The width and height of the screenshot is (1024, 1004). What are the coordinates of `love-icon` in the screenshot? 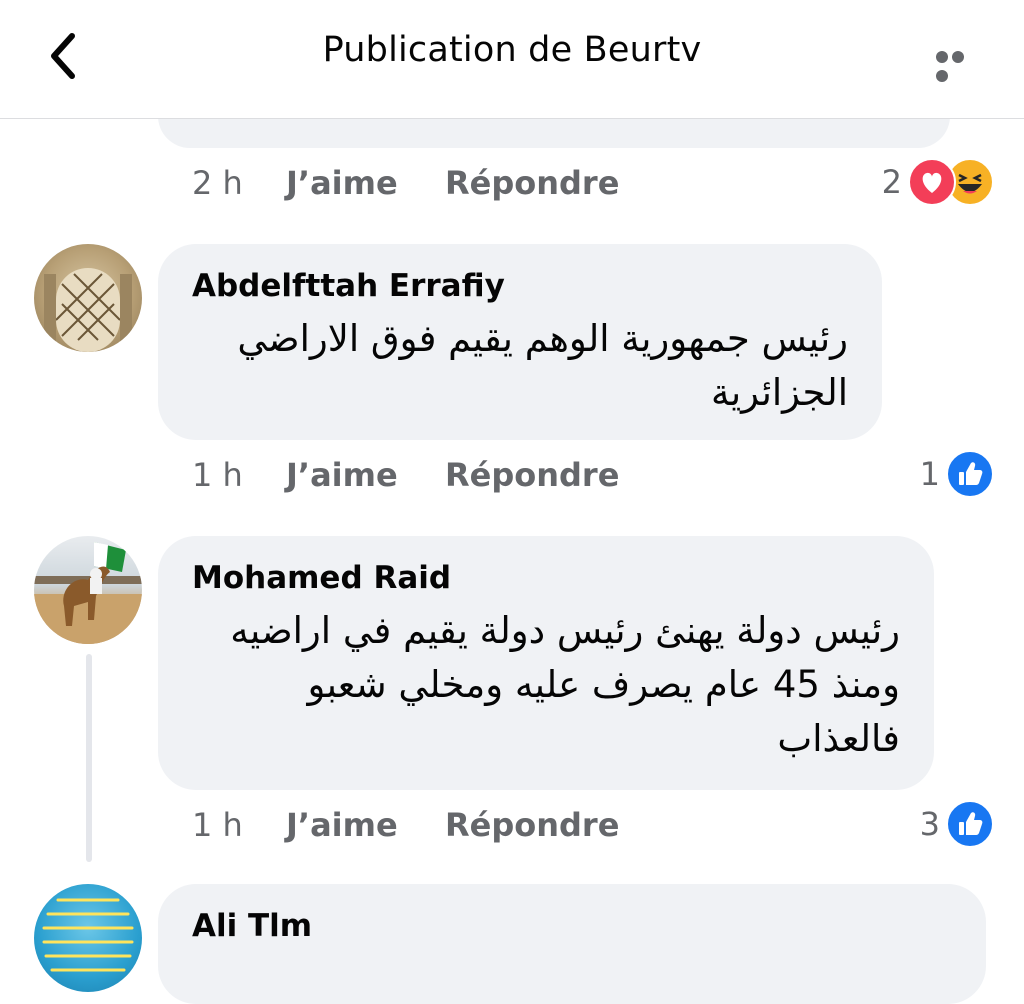 It's located at (932, 182).